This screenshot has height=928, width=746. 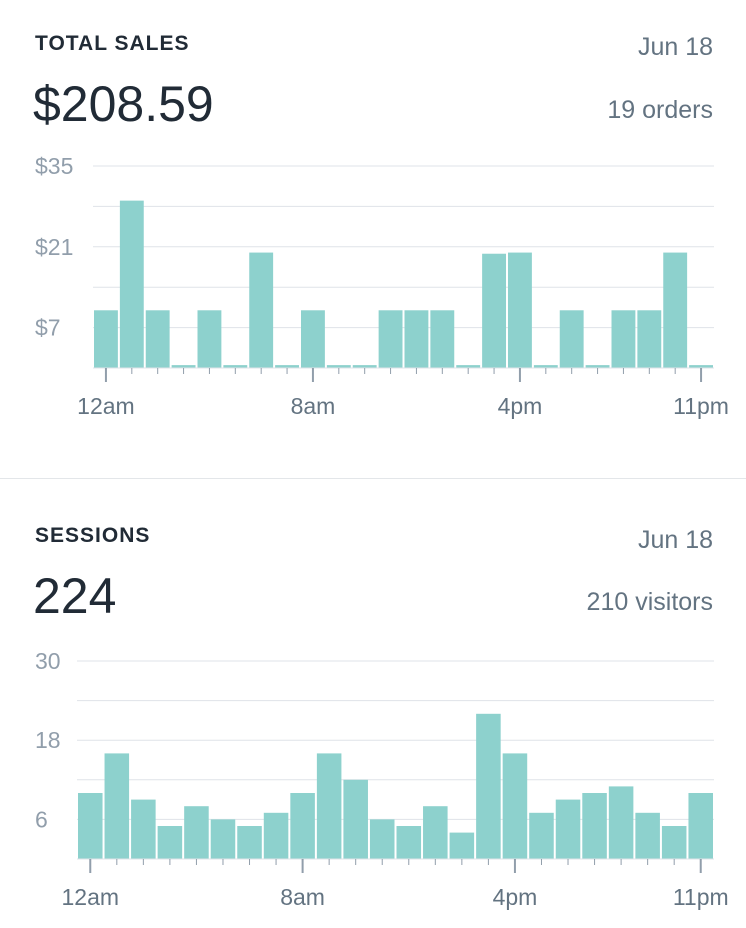 What do you see at coordinates (355, 819) in the screenshot?
I see `bar-10am` at bounding box center [355, 819].